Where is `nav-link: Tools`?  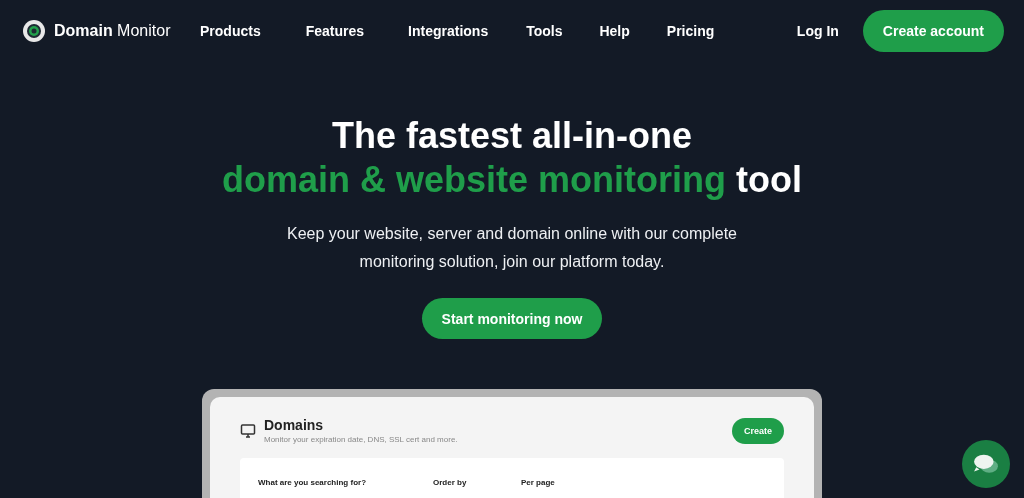 nav-link: Tools is located at coordinates (544, 31).